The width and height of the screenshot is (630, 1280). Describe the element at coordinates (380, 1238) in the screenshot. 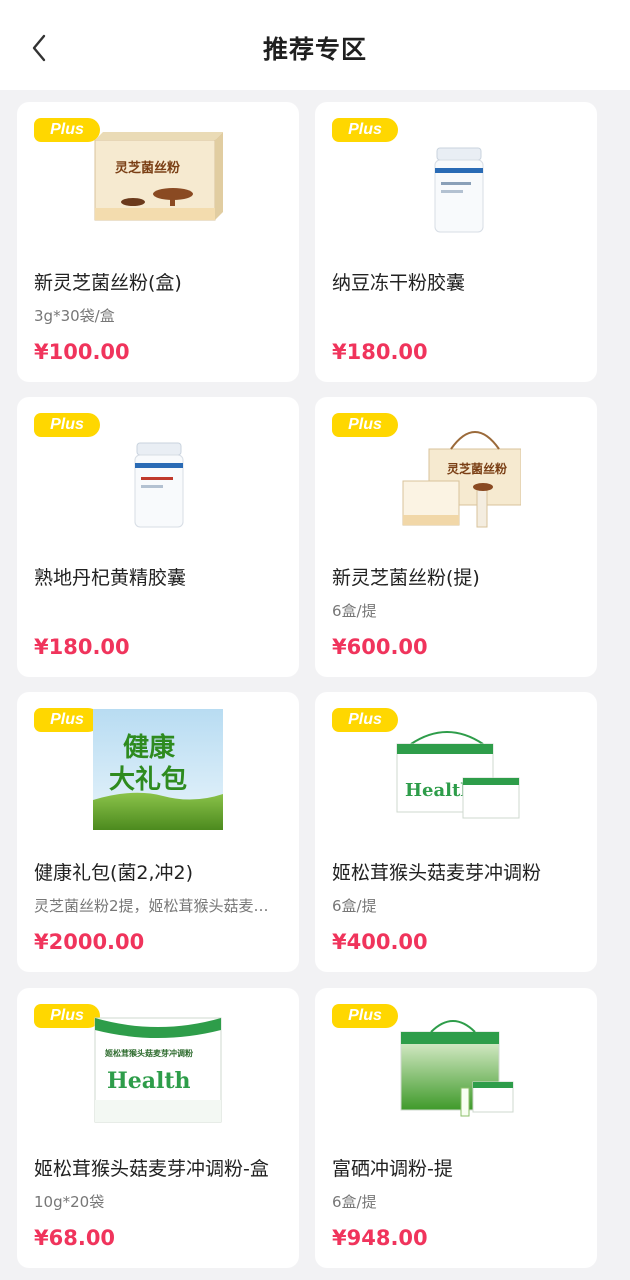

I see `product-price: ¥948.00` at that location.